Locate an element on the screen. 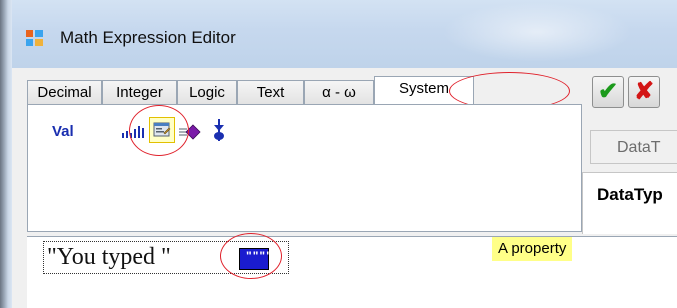 The width and height of the screenshot is (677, 308). property-placeholder-block: """" is located at coordinates (255, 259).